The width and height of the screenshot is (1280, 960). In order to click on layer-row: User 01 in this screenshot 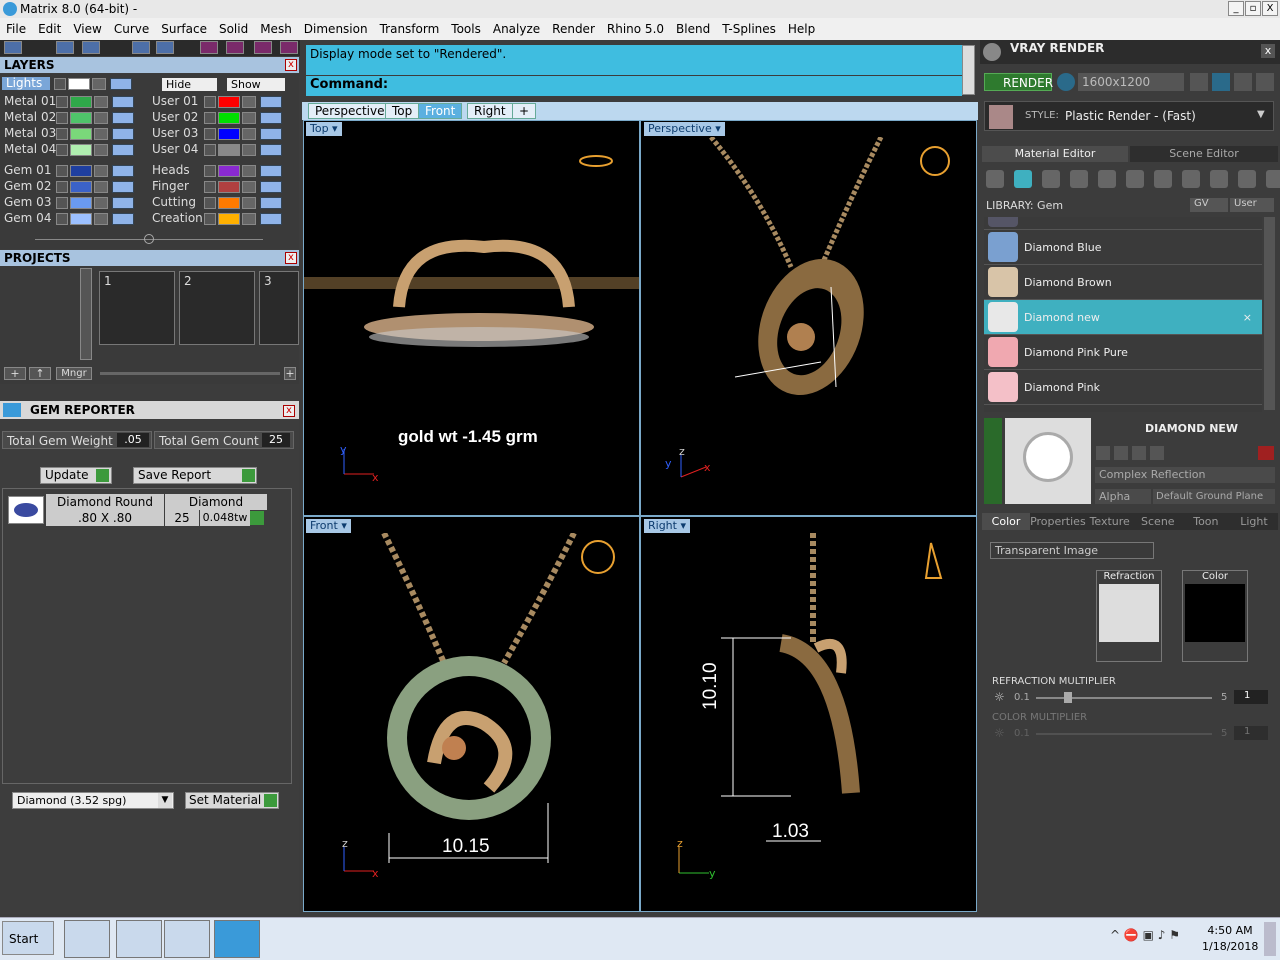, I will do `click(225, 102)`.